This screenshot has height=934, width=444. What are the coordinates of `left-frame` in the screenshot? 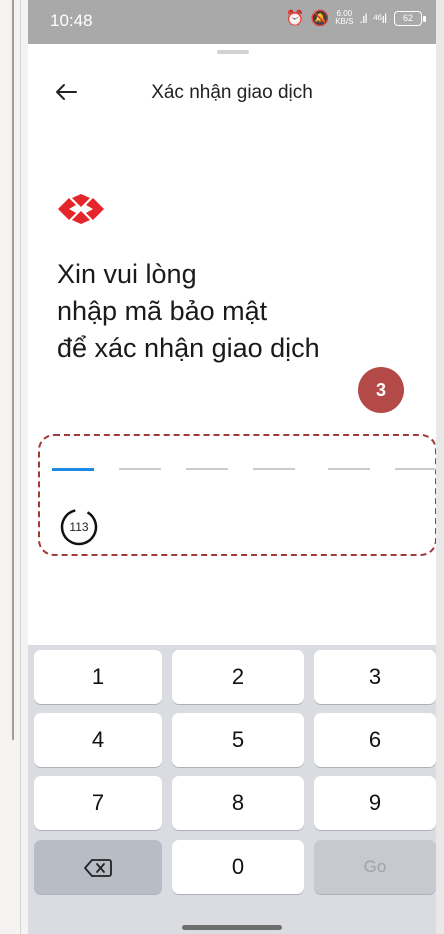 It's located at (14, 467).